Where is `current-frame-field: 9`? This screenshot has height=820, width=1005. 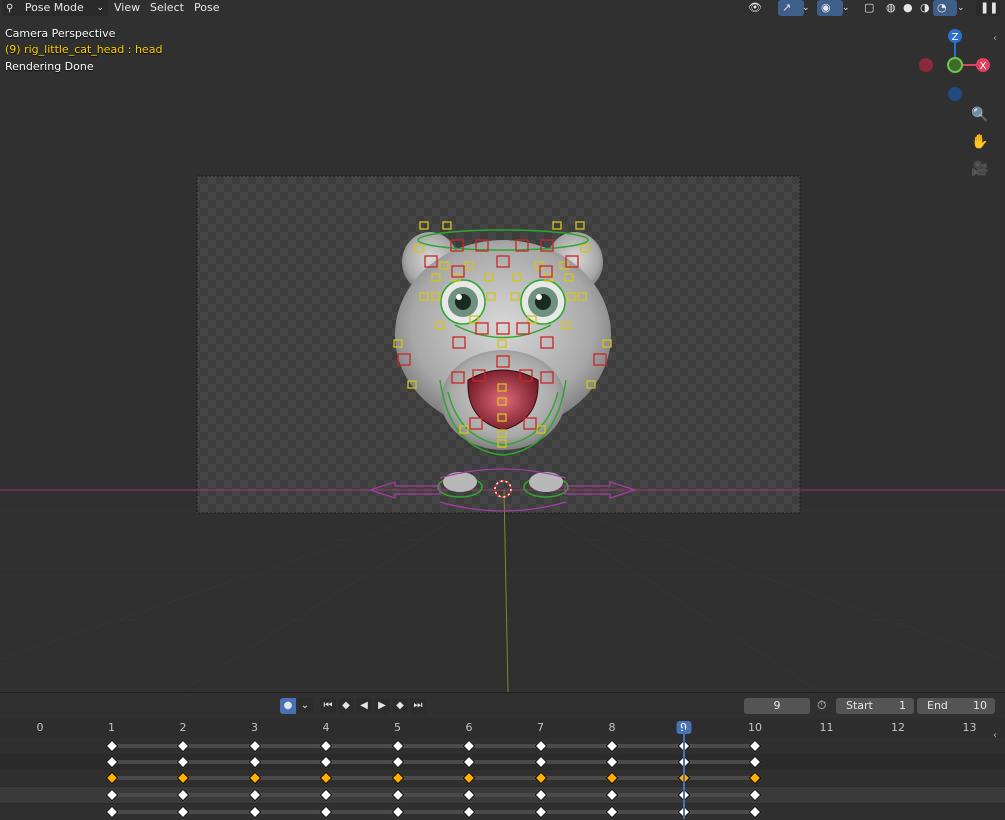
current-frame-field: 9 is located at coordinates (777, 706).